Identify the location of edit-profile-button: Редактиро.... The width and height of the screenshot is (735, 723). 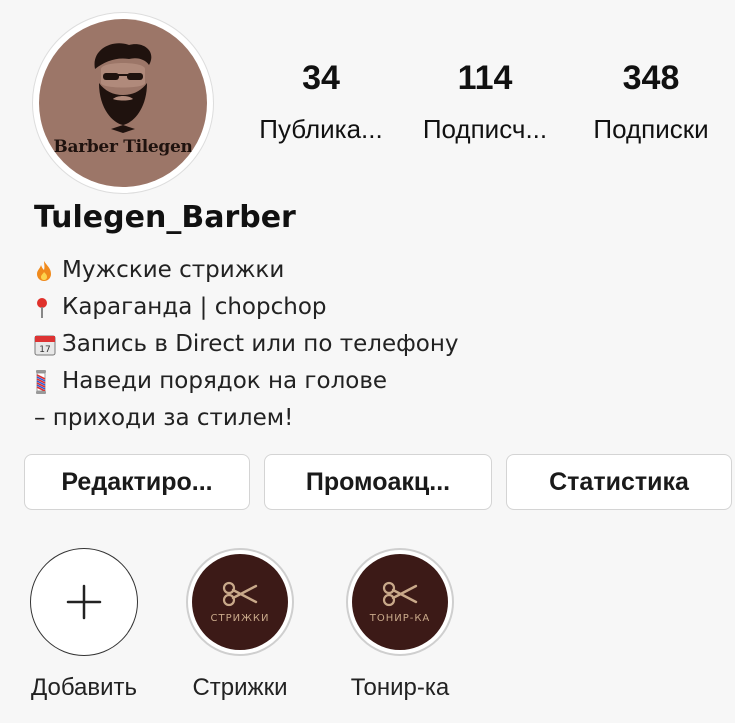
(137, 482).